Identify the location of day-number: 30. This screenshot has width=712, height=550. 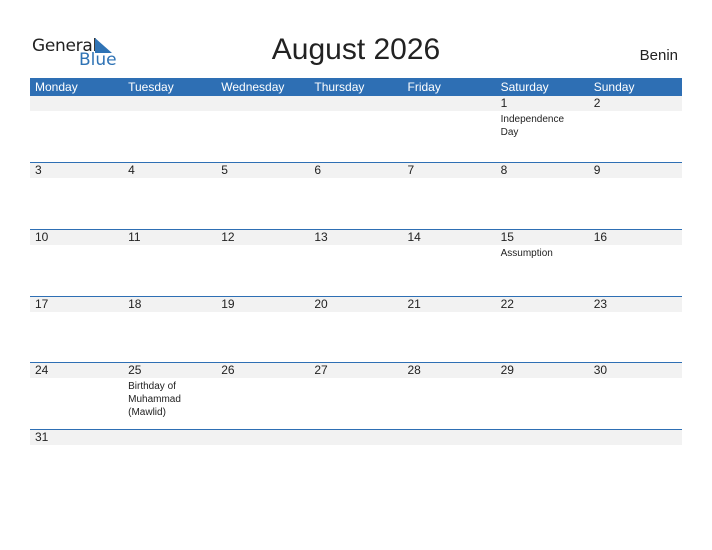
(635, 370).